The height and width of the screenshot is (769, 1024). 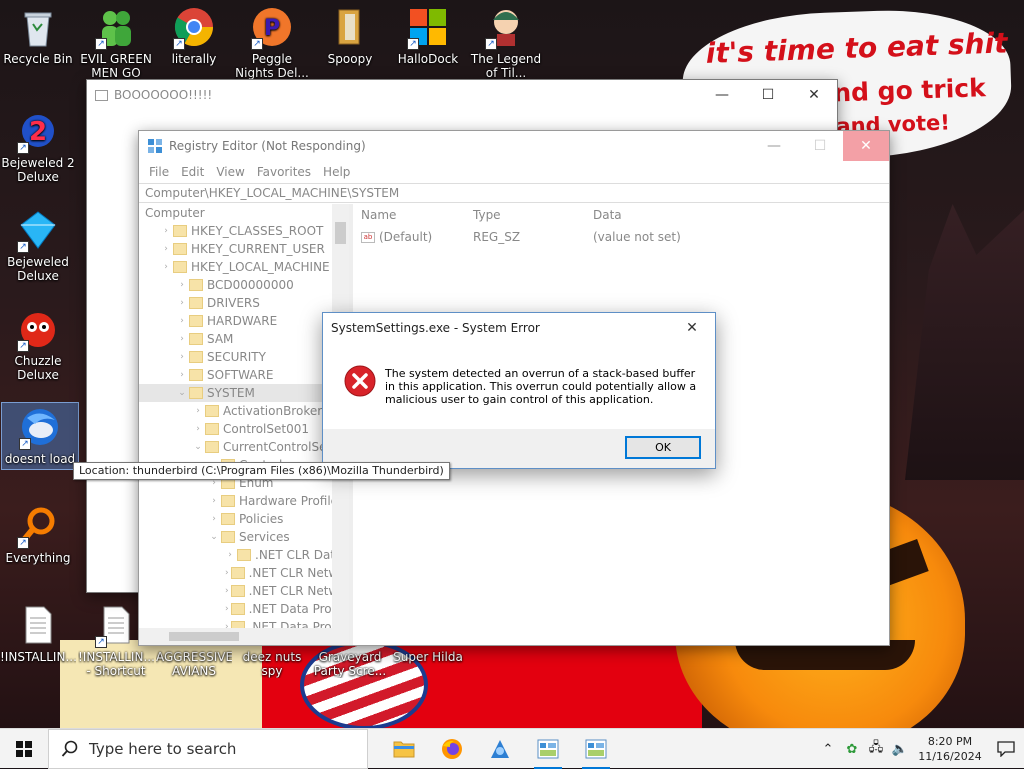 I want to click on tree-item: › ControlSet001, so click(x=244, y=429).